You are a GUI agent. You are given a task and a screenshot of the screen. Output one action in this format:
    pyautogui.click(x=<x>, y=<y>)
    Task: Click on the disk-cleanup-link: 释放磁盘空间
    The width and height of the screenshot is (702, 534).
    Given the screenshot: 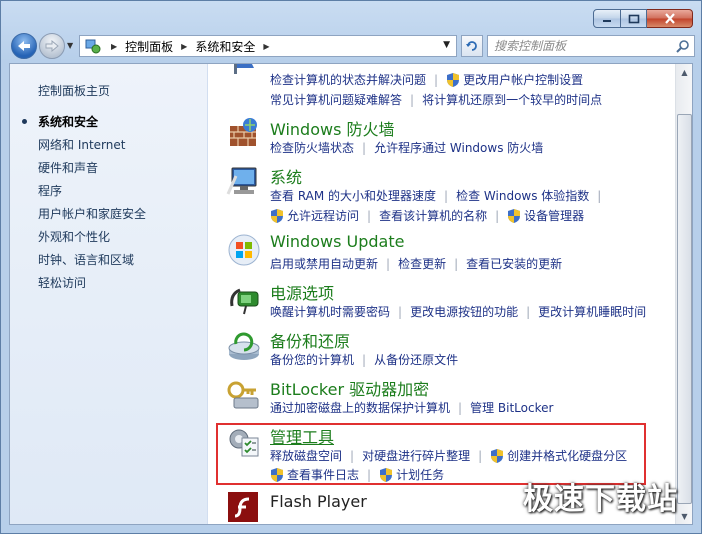 What is the action you would take?
    pyautogui.click(x=306, y=455)
    